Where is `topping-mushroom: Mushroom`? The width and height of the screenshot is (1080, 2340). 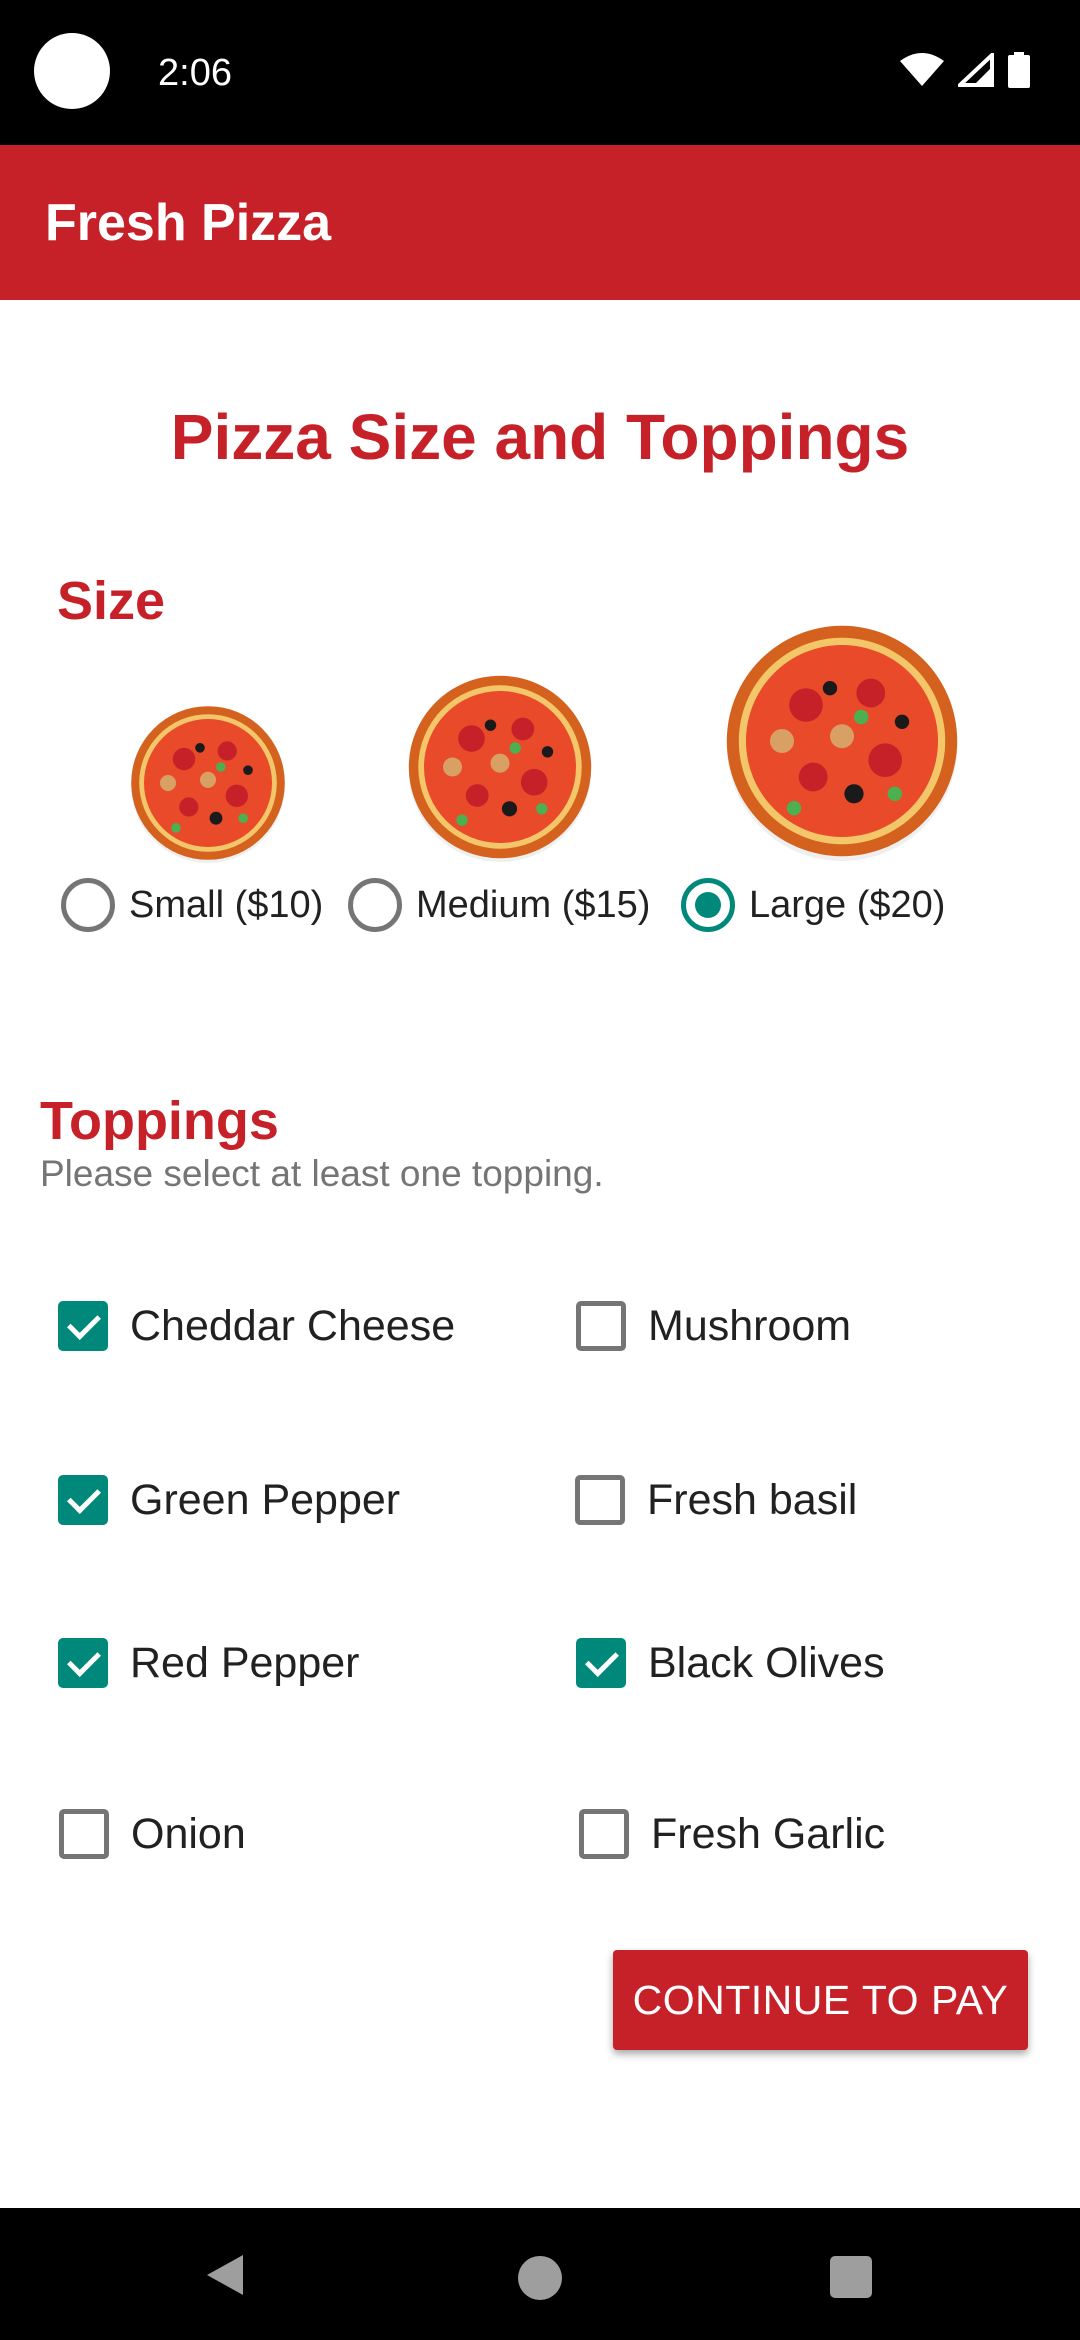
topping-mushroom: Mushroom is located at coordinates (713, 1326).